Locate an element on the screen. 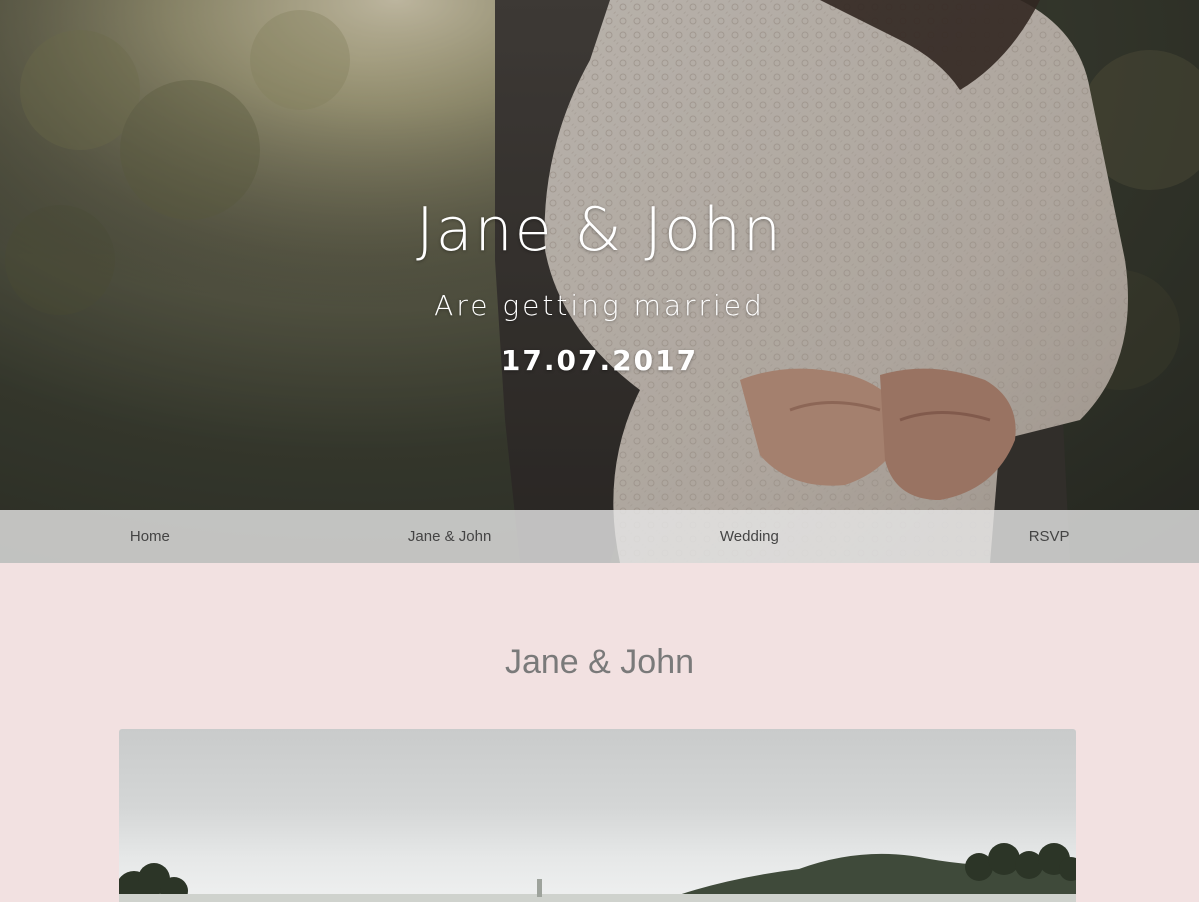 The width and height of the screenshot is (1199, 902). nav-home: Home is located at coordinates (150, 536).